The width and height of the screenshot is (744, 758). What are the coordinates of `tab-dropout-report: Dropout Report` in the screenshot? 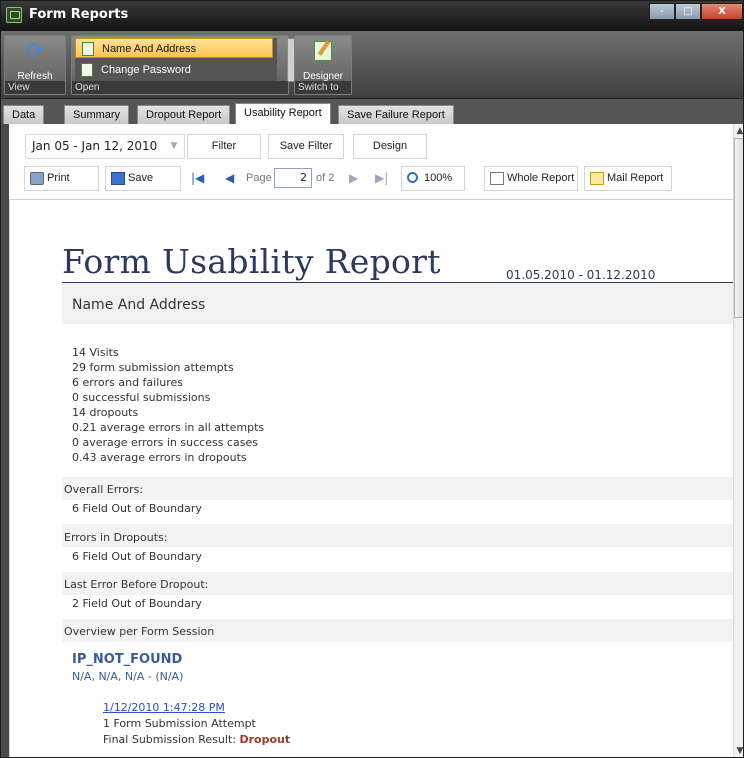 It's located at (184, 114).